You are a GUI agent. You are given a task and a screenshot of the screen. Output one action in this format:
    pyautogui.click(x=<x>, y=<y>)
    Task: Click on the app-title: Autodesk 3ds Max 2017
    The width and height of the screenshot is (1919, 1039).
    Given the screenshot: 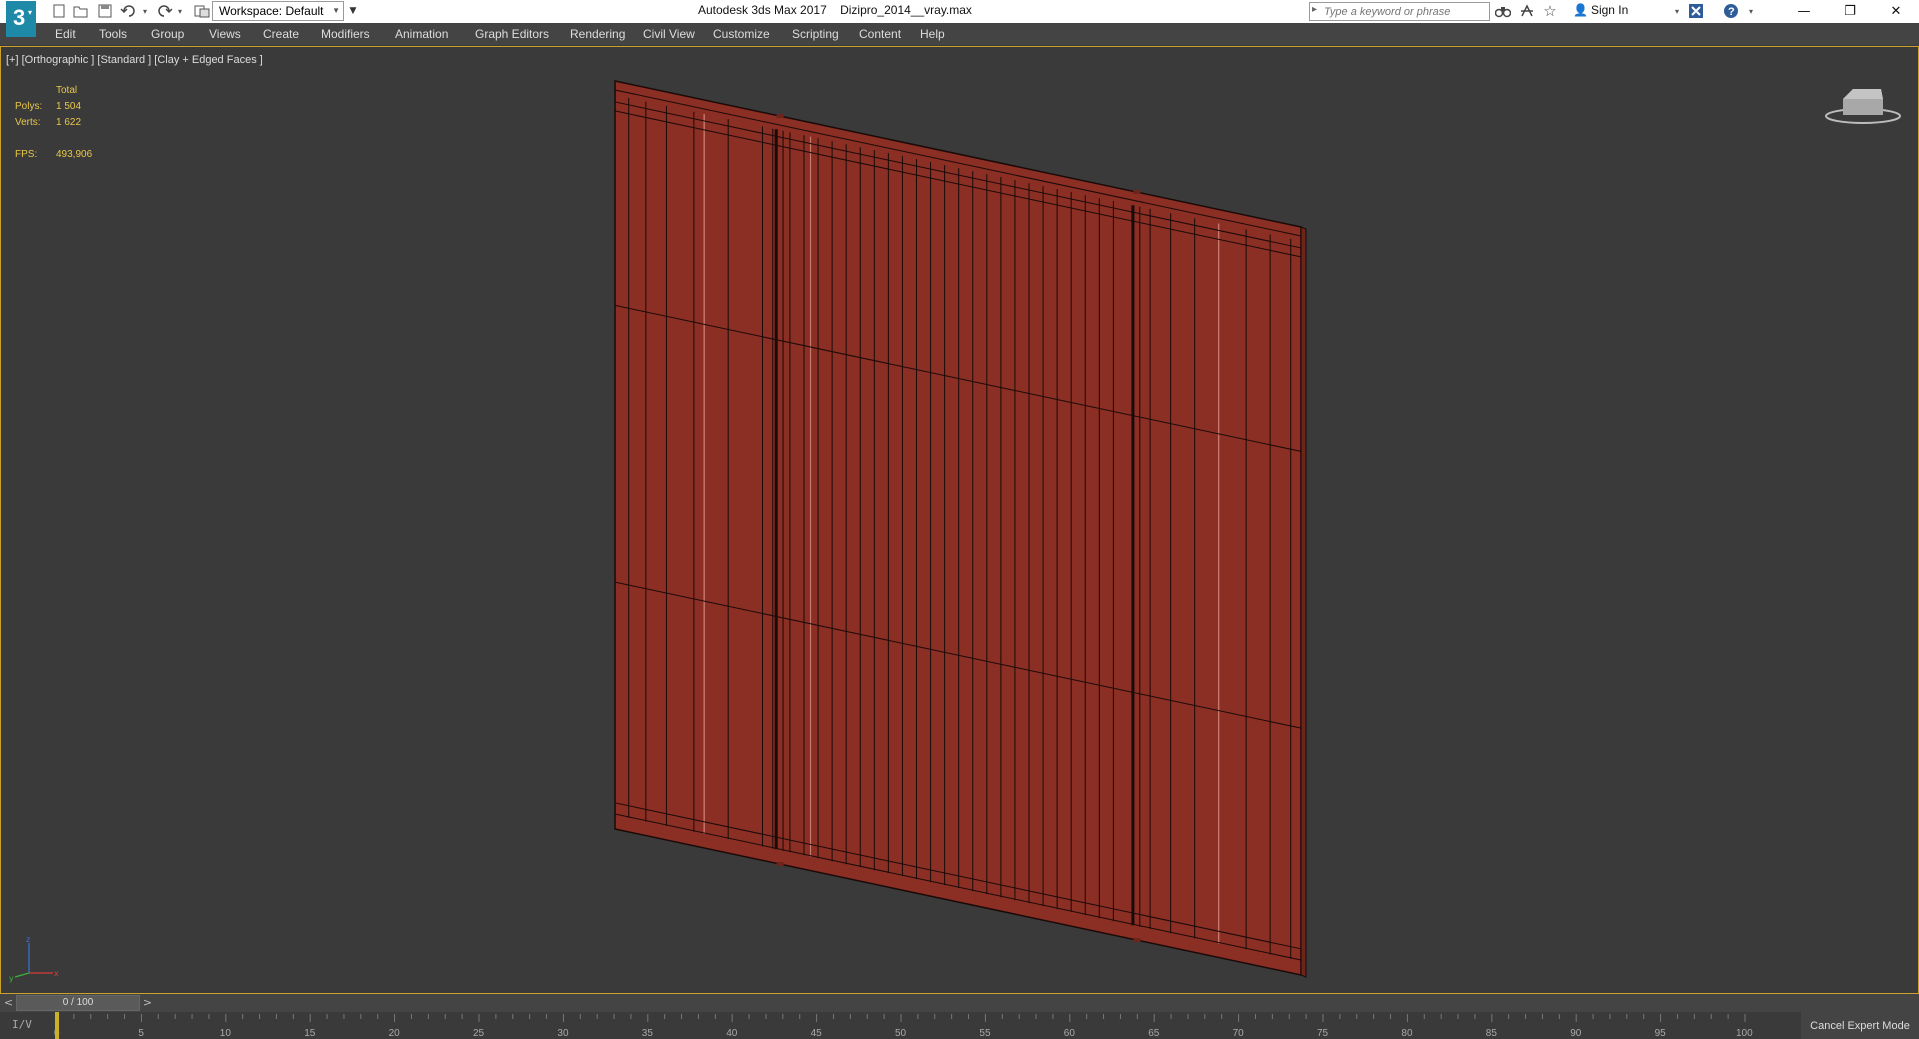 What is the action you would take?
    pyautogui.click(x=762, y=10)
    